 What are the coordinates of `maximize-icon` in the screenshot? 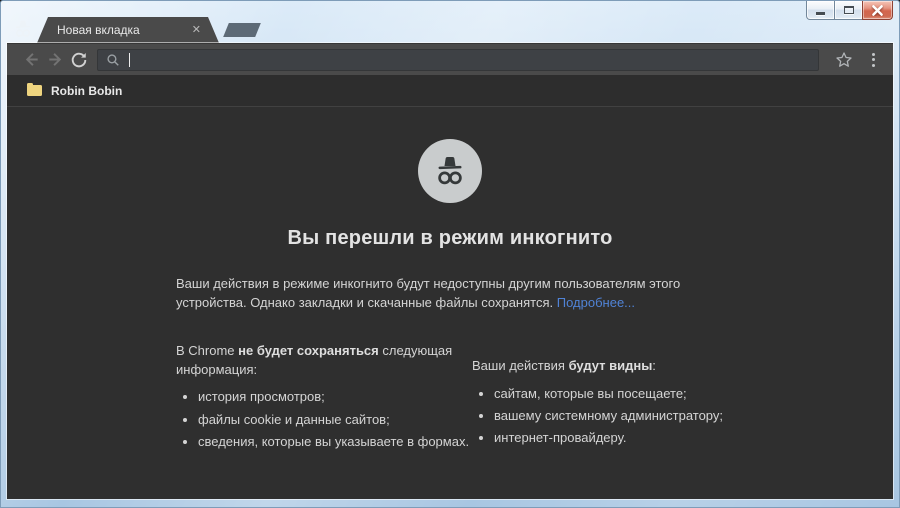 It's located at (848, 10).